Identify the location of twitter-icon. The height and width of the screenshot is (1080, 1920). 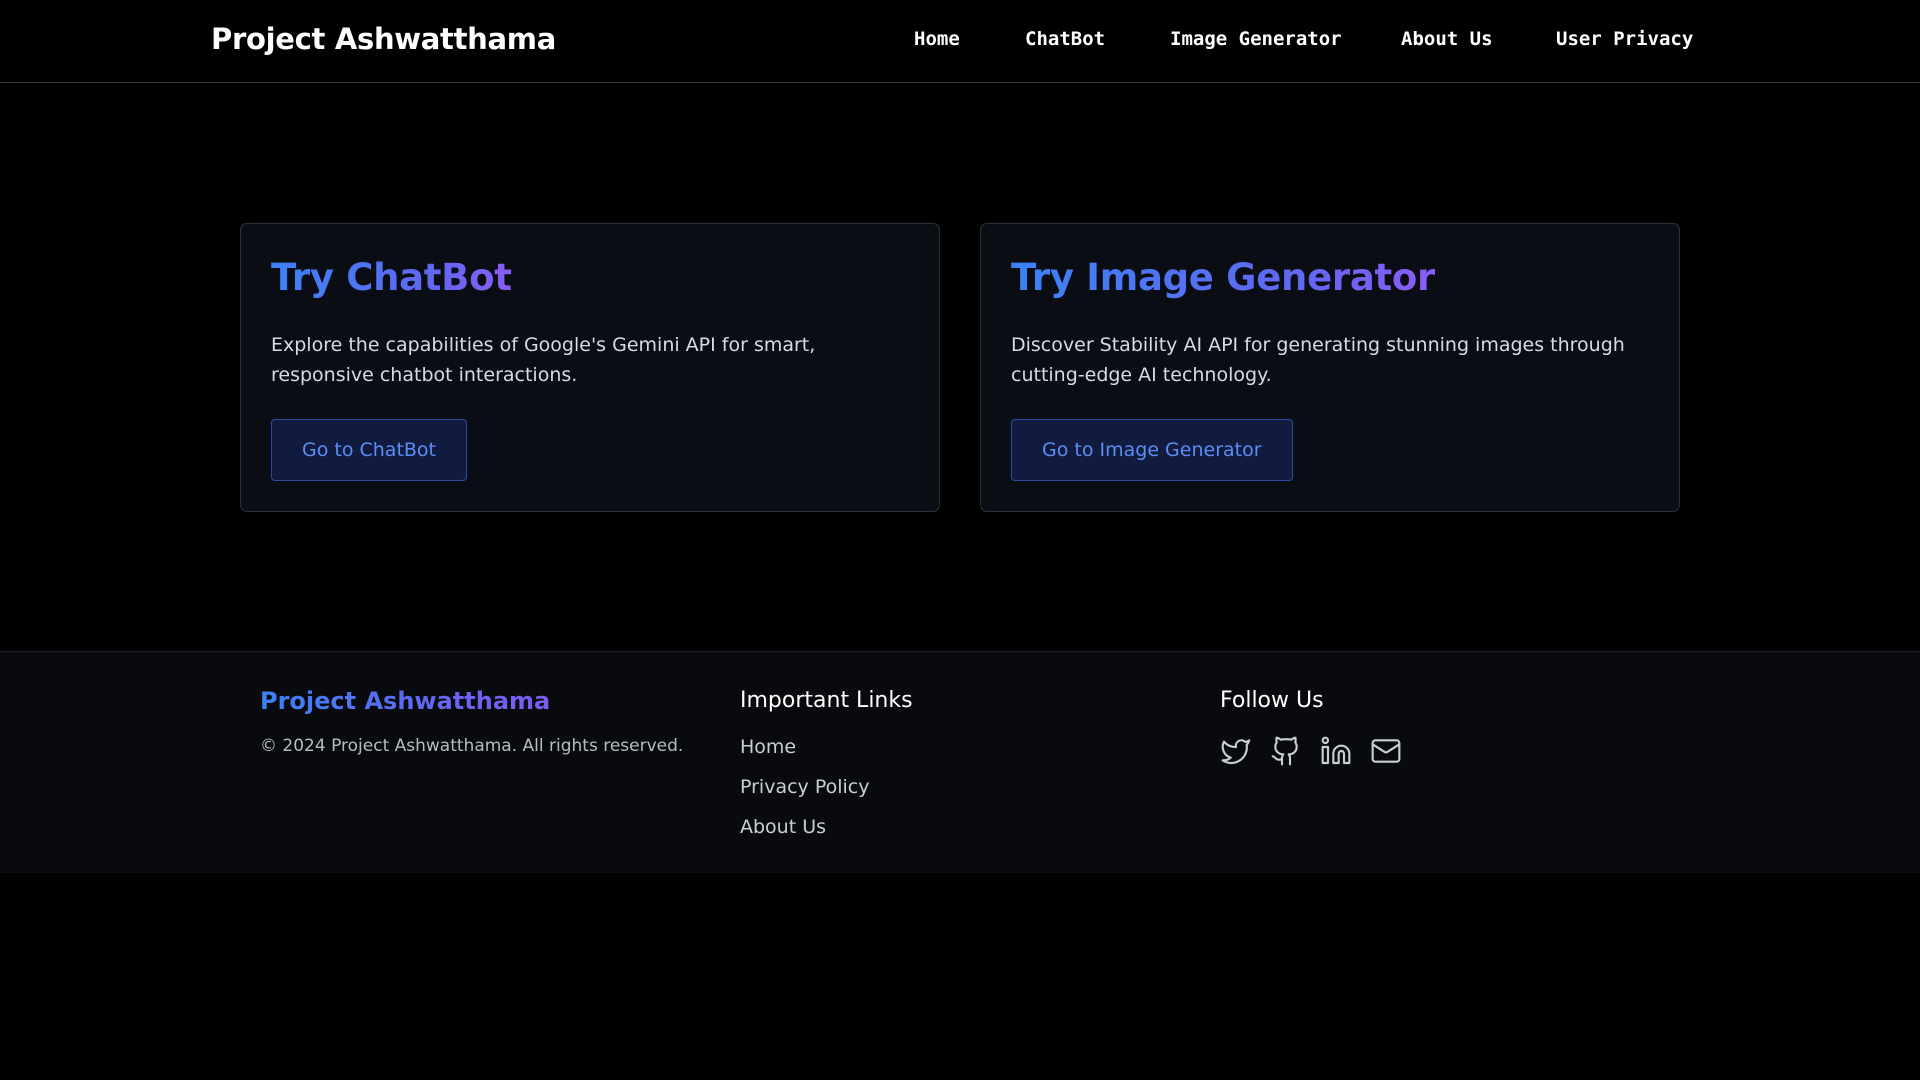
(1236, 751).